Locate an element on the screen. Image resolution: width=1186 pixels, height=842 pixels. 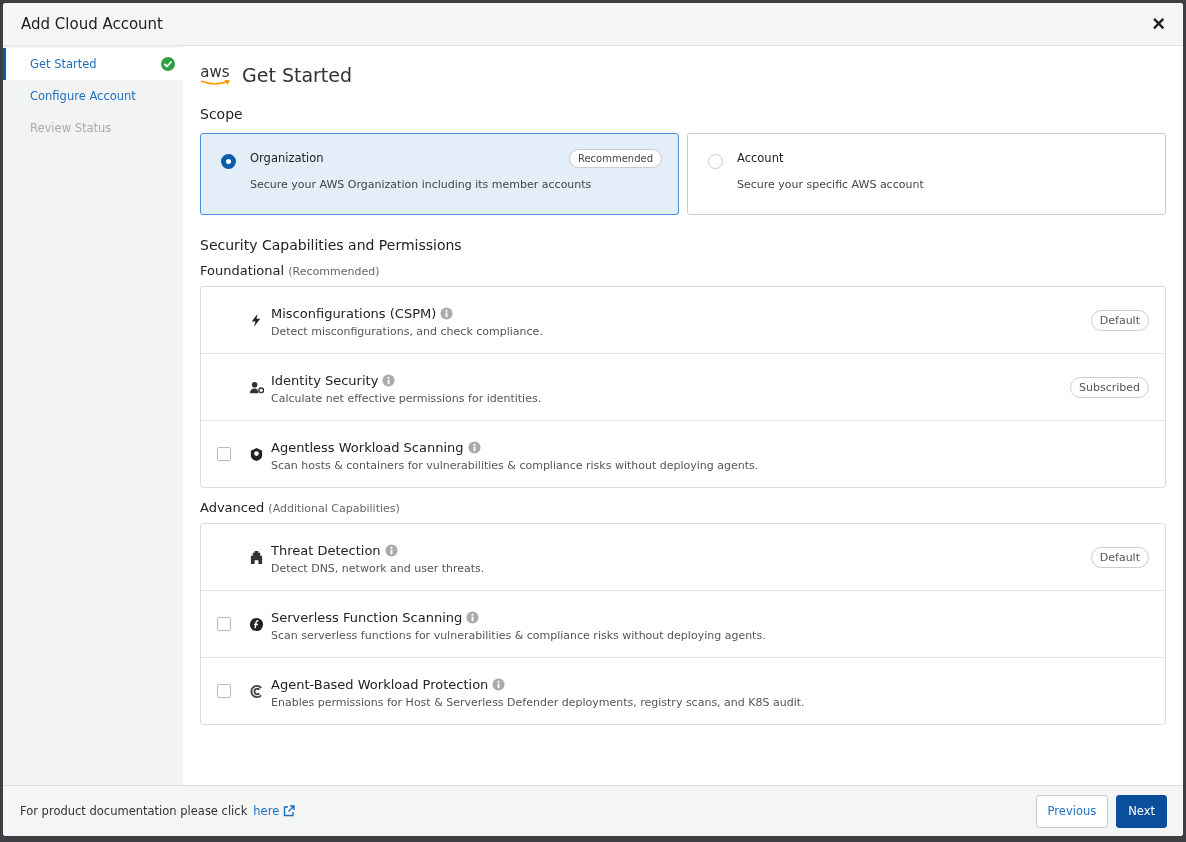
capability-description: Scan hosts & containers for vulnerabilities & compliance risks without deploying agents. is located at coordinates (515, 465).